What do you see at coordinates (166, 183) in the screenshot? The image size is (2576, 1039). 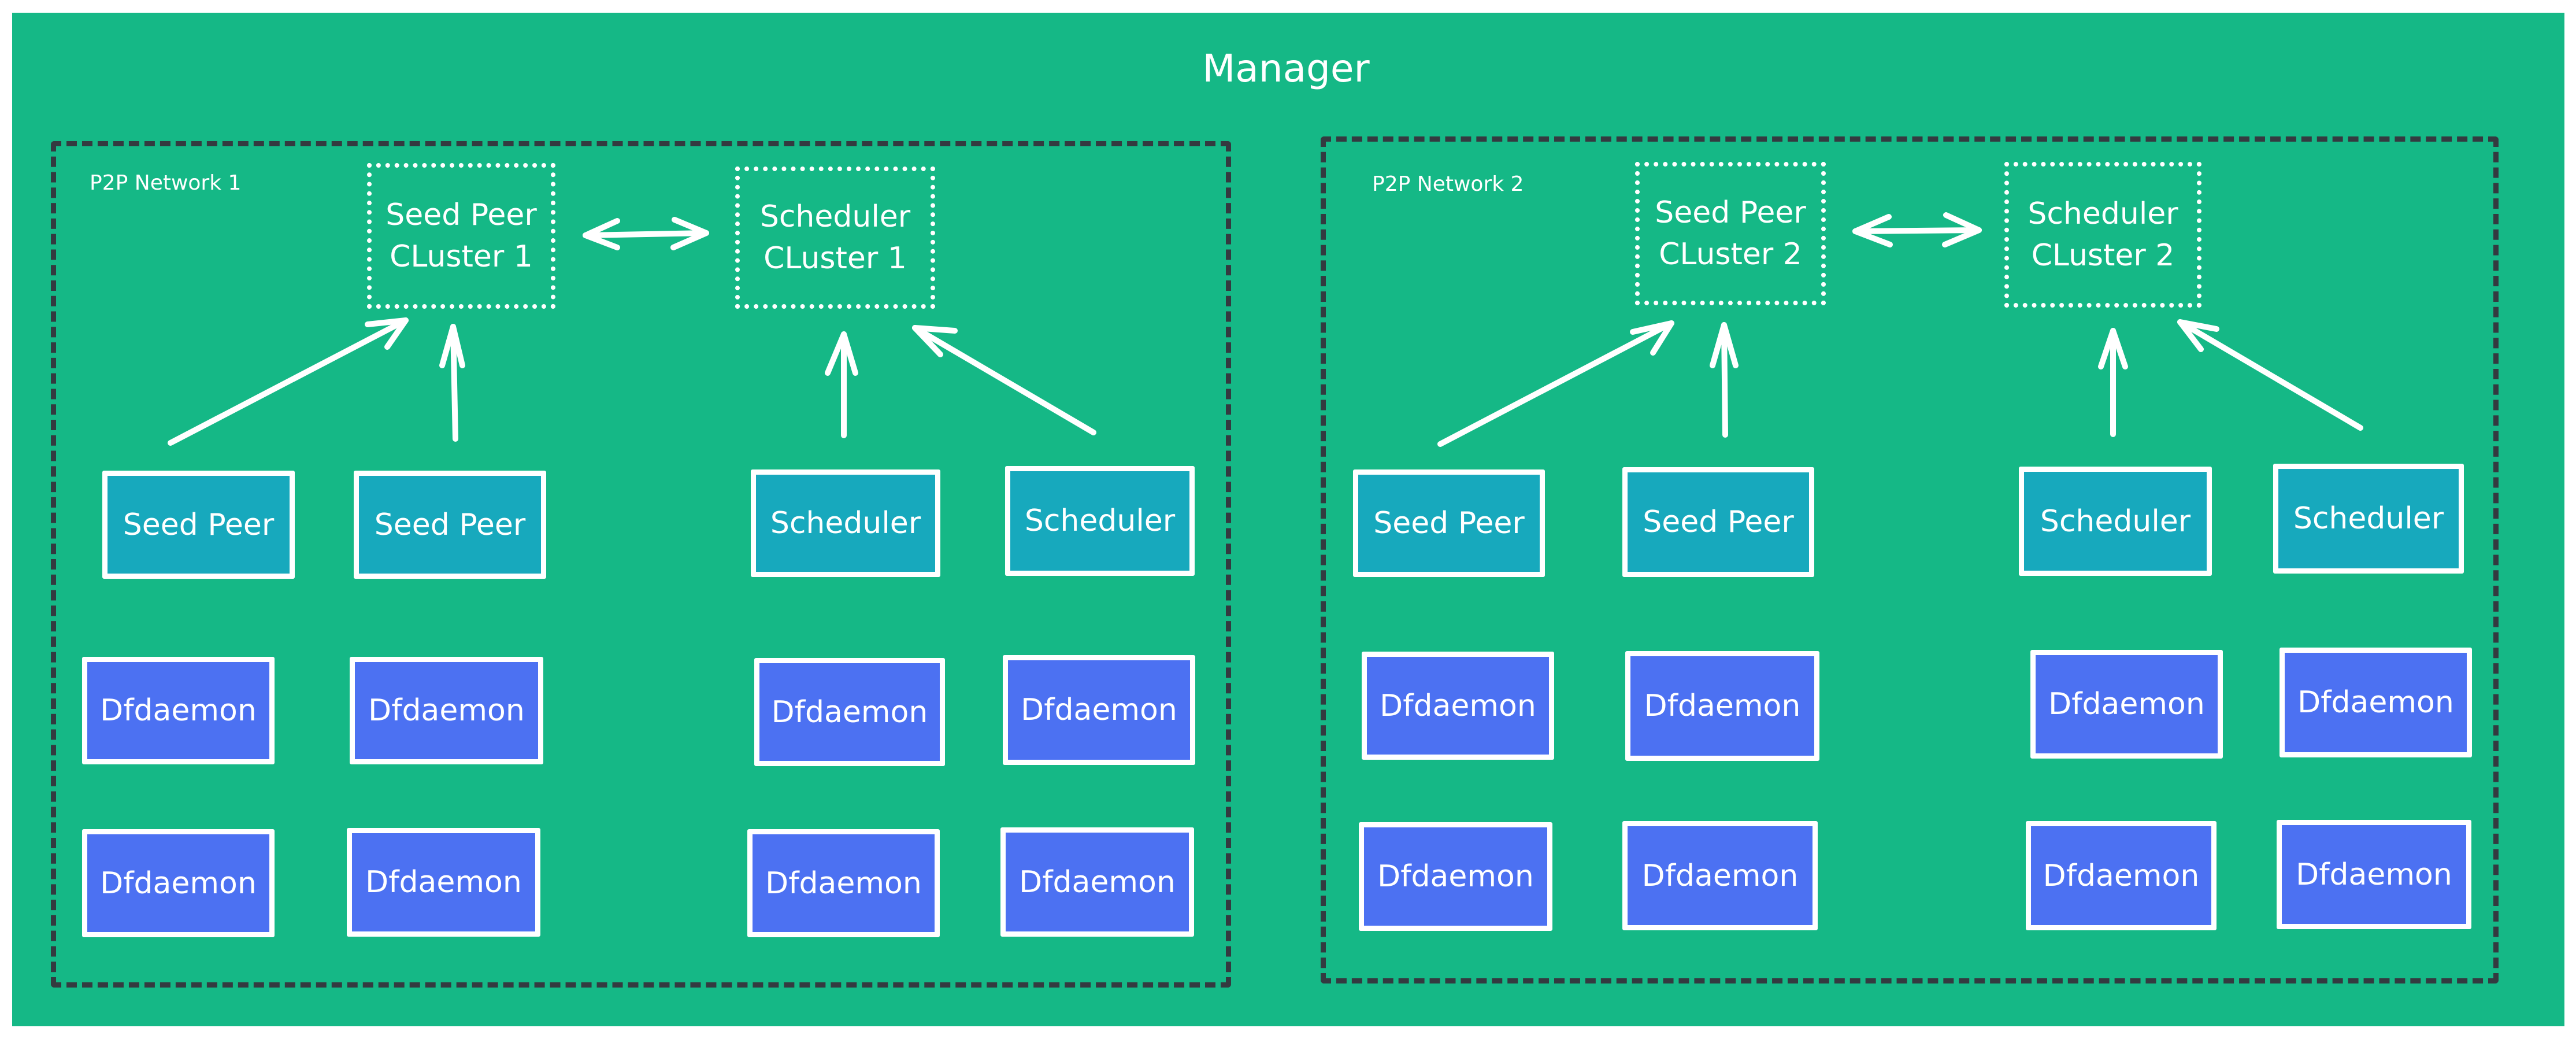 I see `p2p-network-1-label: P2P Network 1` at bounding box center [166, 183].